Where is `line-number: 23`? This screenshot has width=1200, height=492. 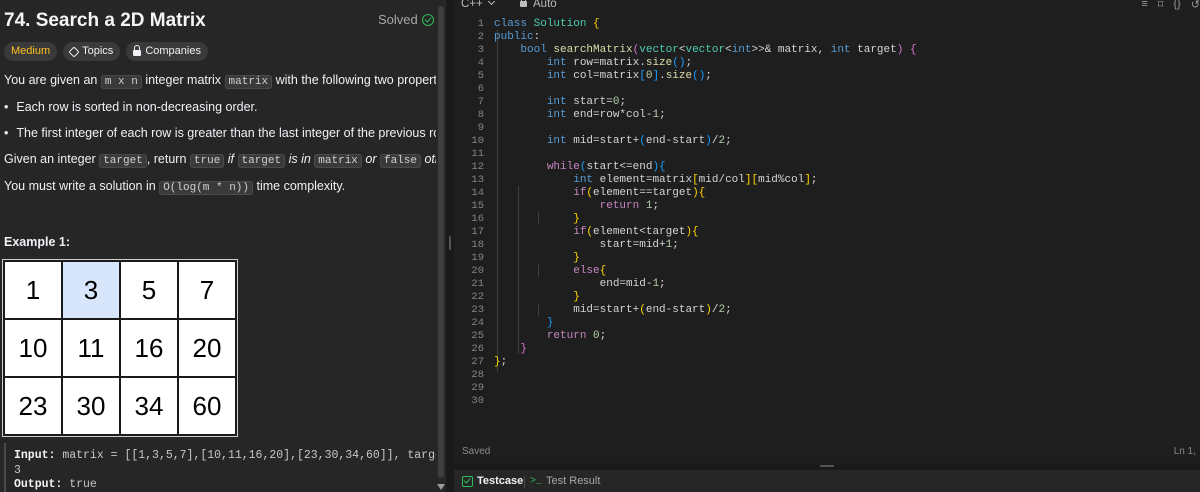 line-number: 23 is located at coordinates (477, 310).